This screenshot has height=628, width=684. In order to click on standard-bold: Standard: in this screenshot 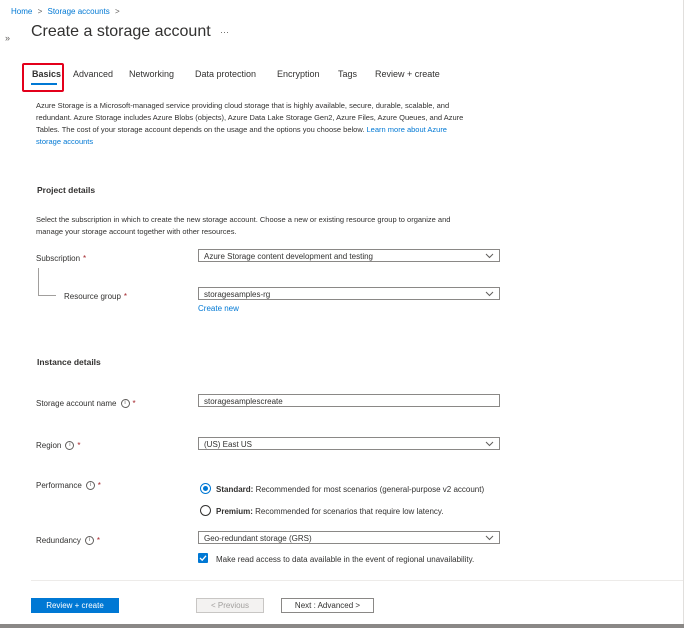, I will do `click(235, 489)`.